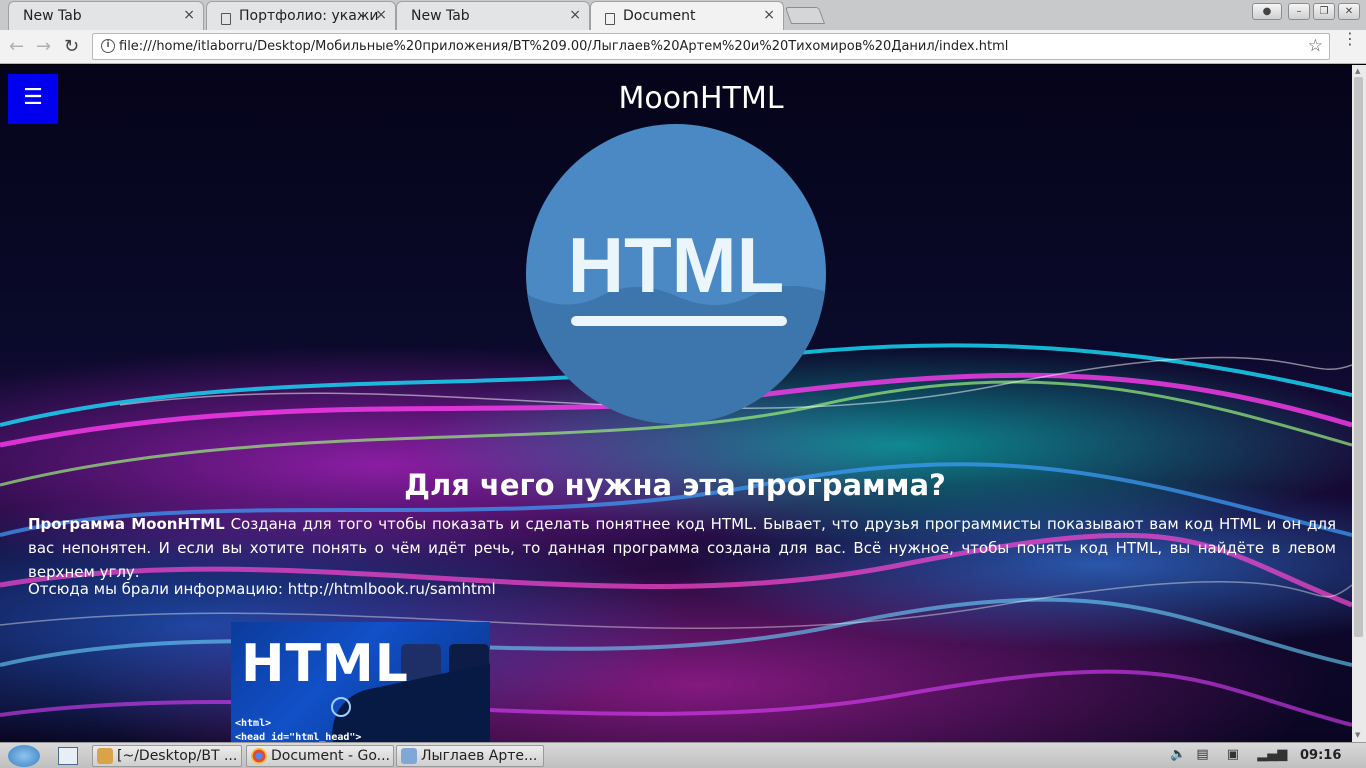  I want to click on info-icon: i, so click(108, 46).